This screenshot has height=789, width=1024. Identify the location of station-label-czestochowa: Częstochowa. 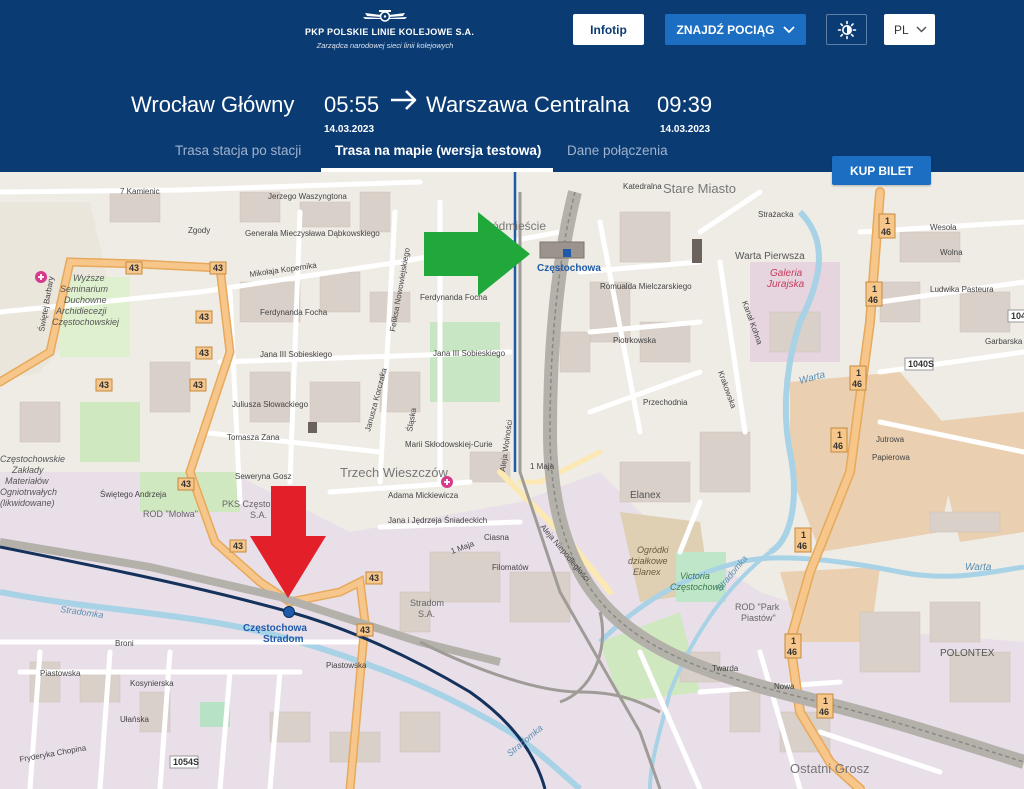
(569, 268).